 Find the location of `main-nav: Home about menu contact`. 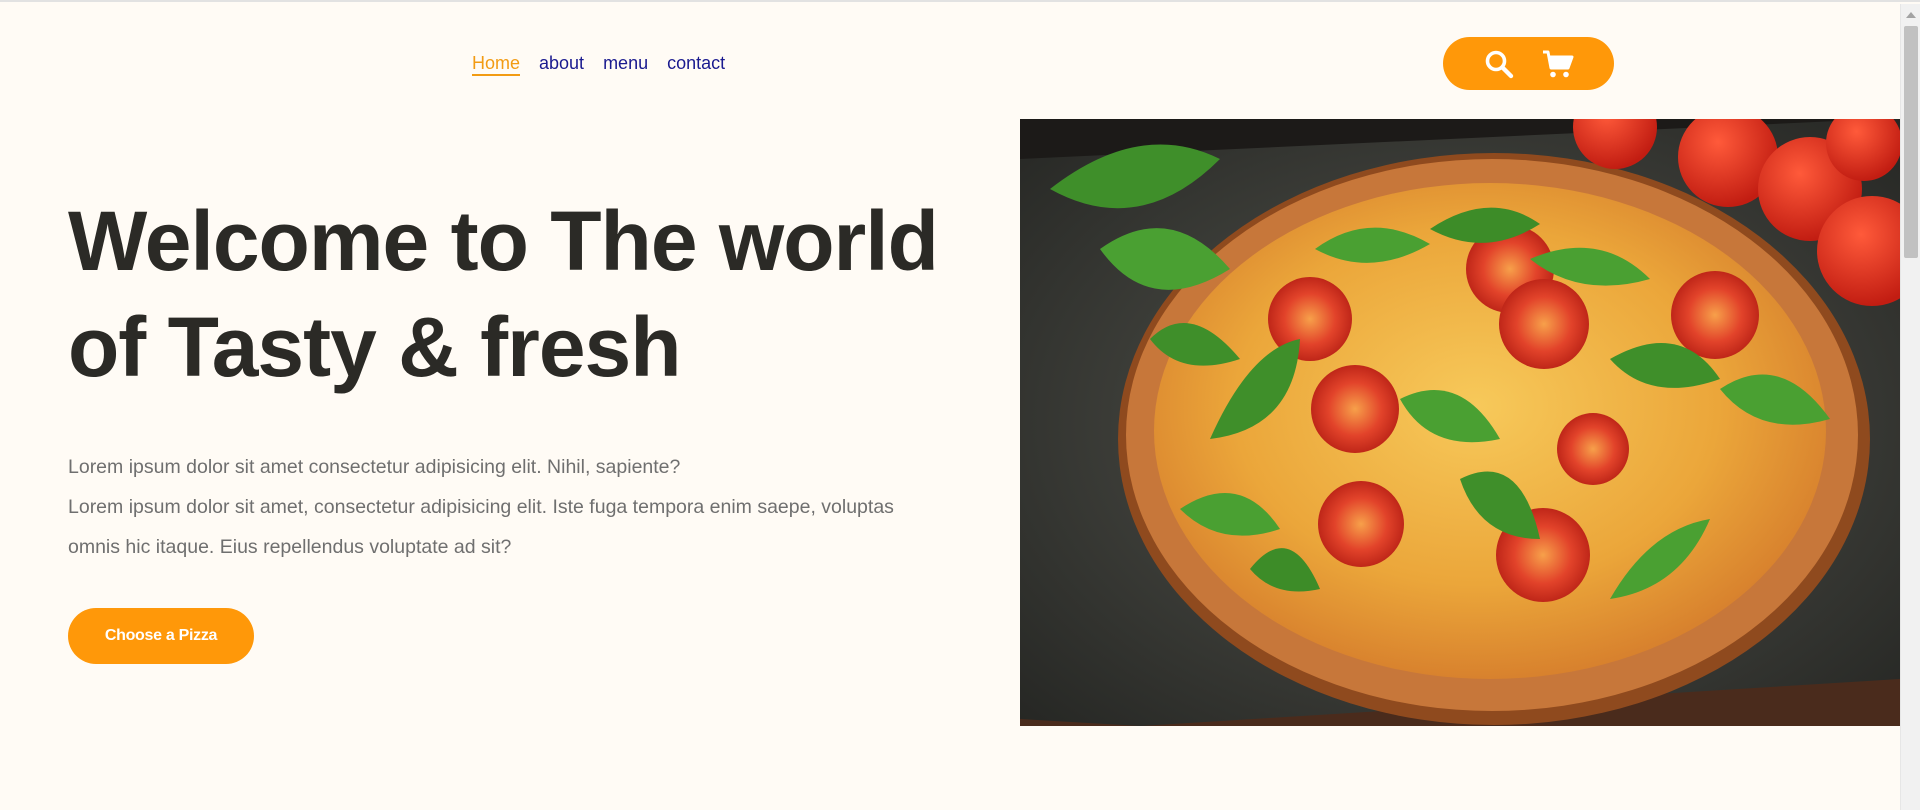

main-nav: Home about menu contact is located at coordinates (598, 64).